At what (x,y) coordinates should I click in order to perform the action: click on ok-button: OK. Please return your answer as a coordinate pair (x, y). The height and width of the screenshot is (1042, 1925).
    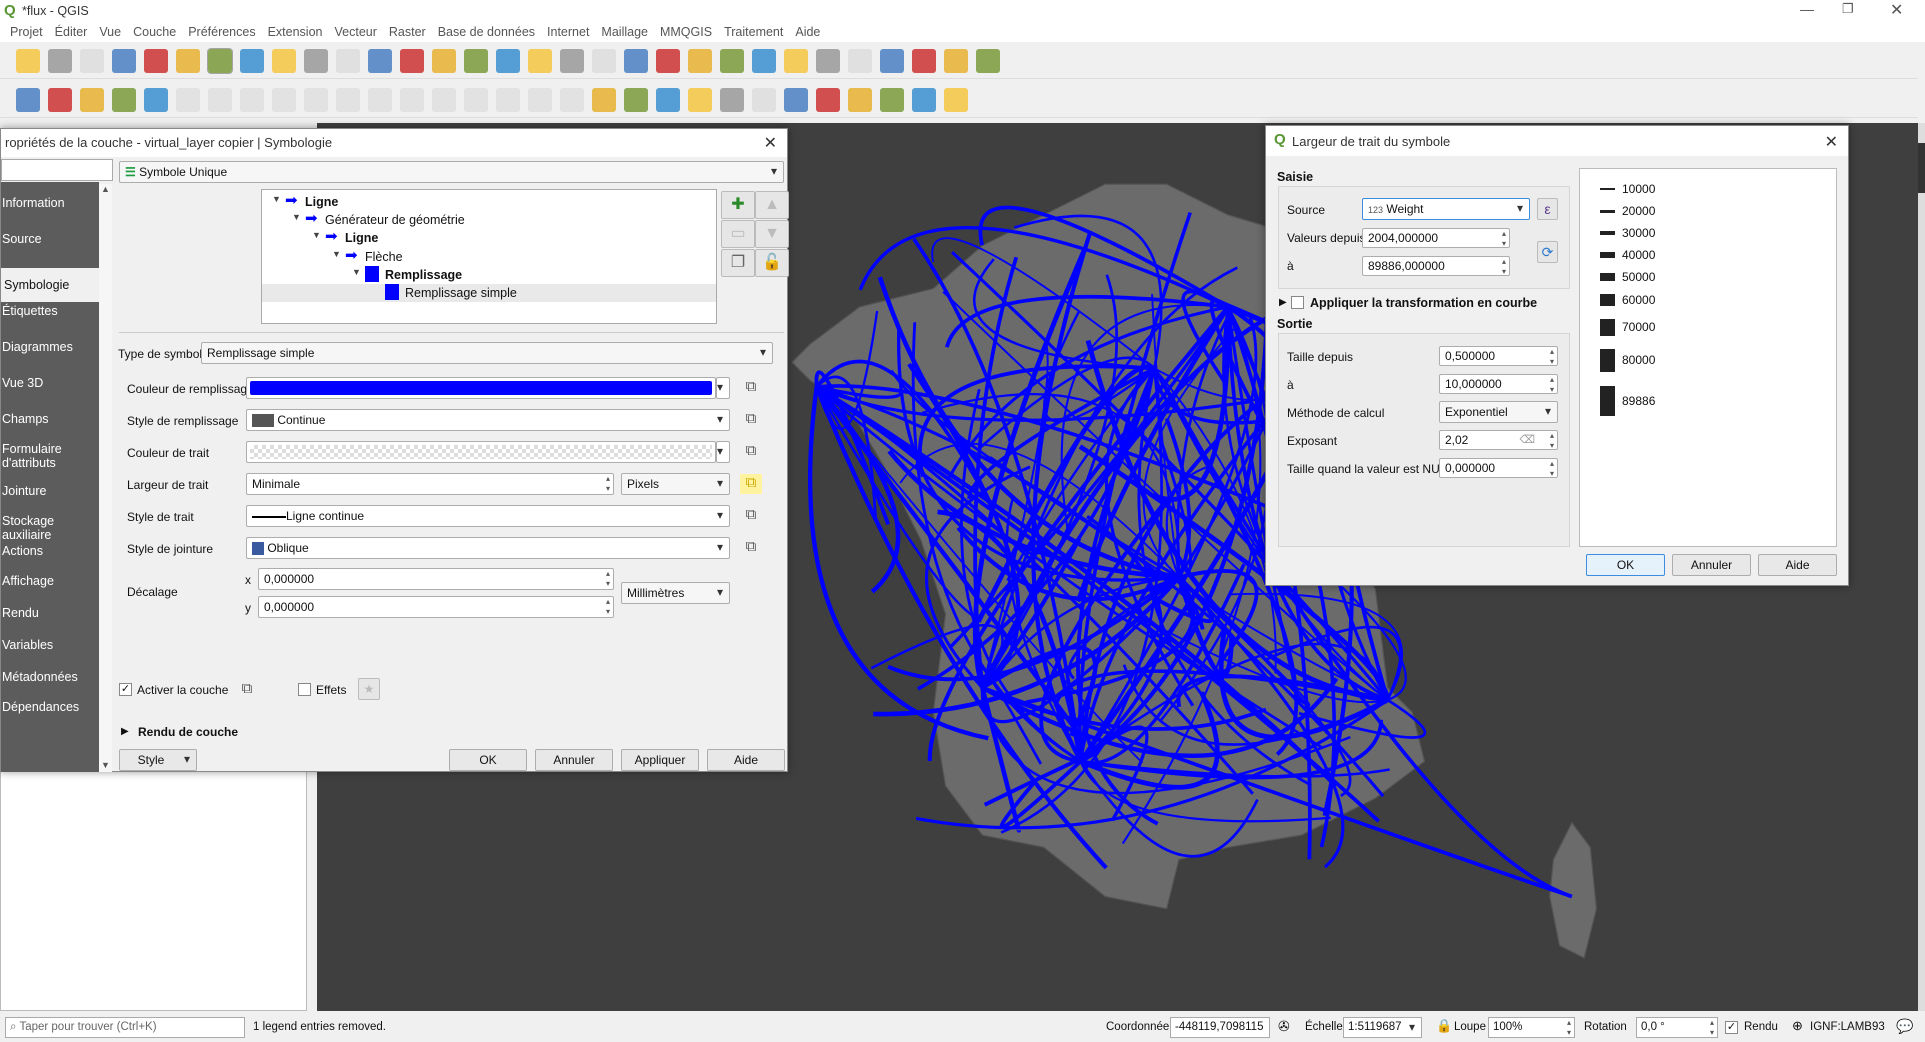
    Looking at the image, I should click on (488, 760).